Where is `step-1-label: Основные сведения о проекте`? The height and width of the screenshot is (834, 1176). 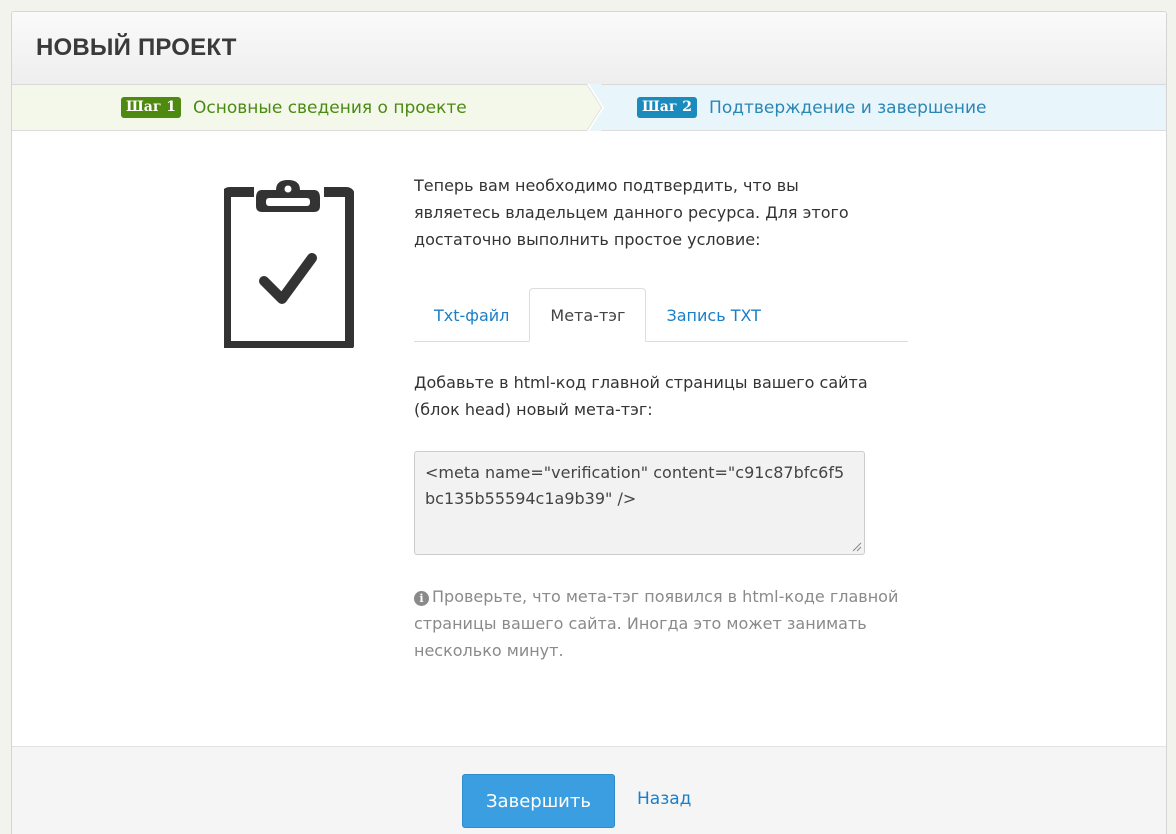
step-1-label: Основные сведения о проекте is located at coordinates (330, 107).